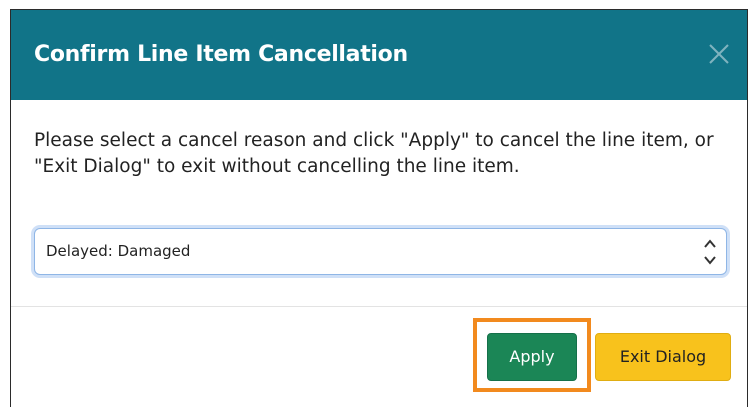  I want to click on select-selected-value: Delayed: Damaged, so click(118, 251).